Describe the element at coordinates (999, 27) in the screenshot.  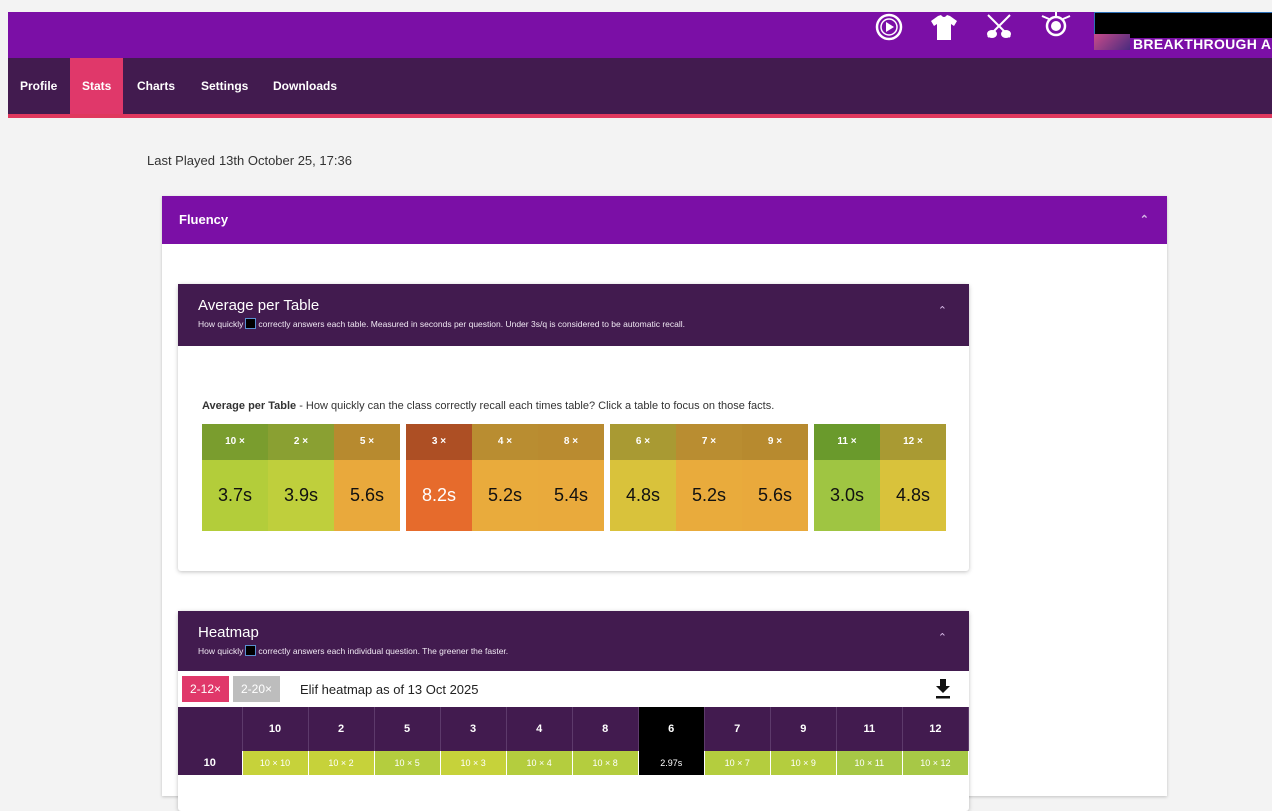
I see `guitars-icon` at that location.